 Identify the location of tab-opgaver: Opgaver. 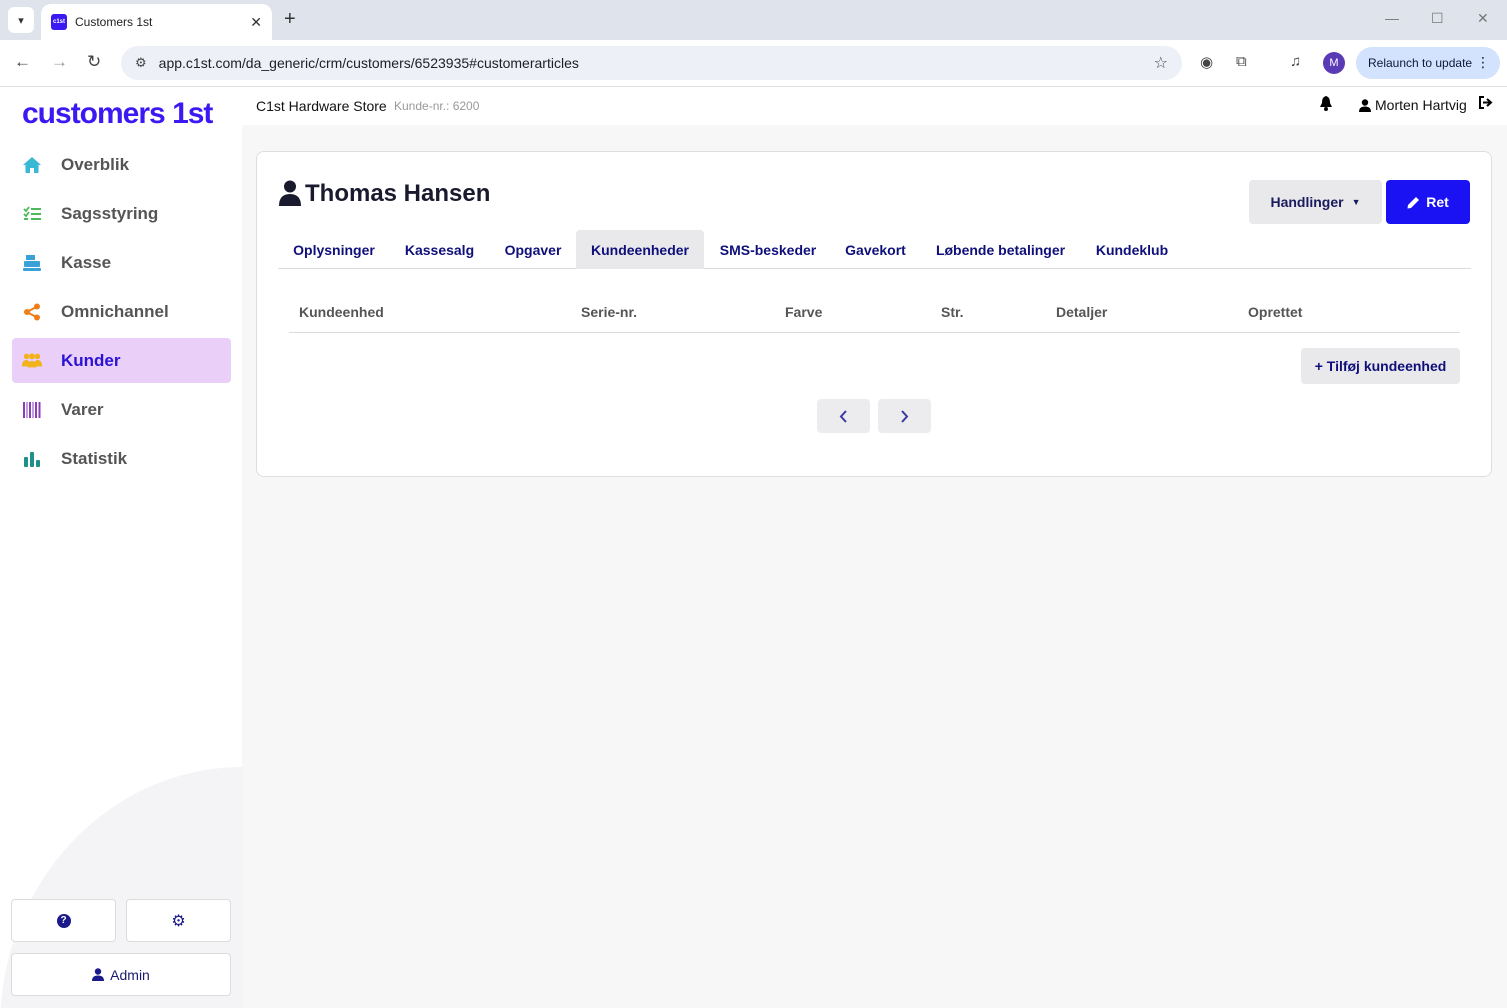
(533, 249).